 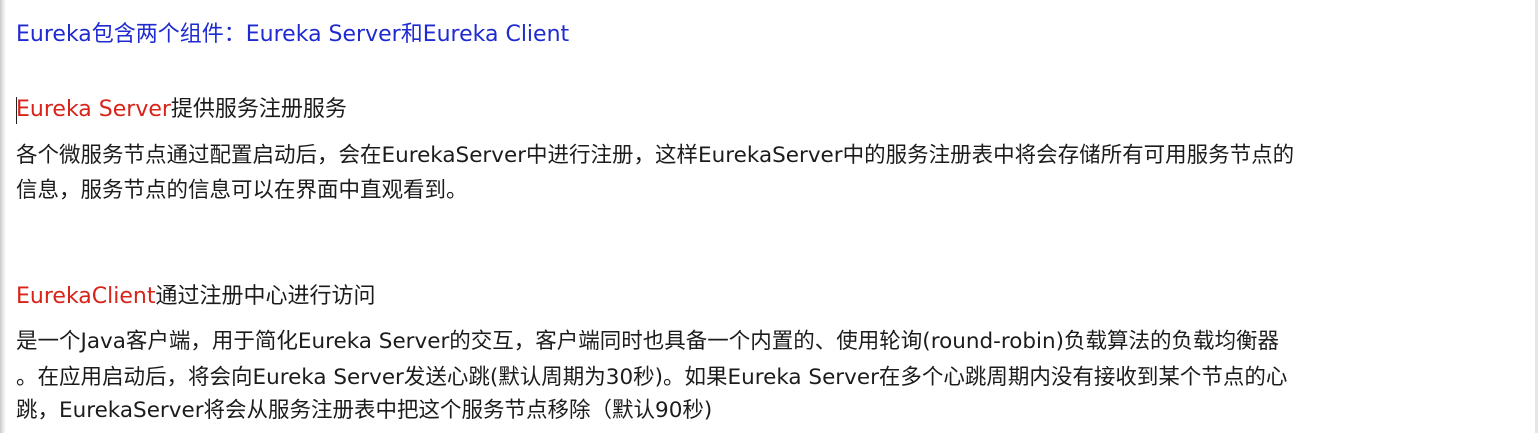 I want to click on server-description-line-2: 信息，服务节点的信息可以在界面中直观看到。, so click(x=242, y=190).